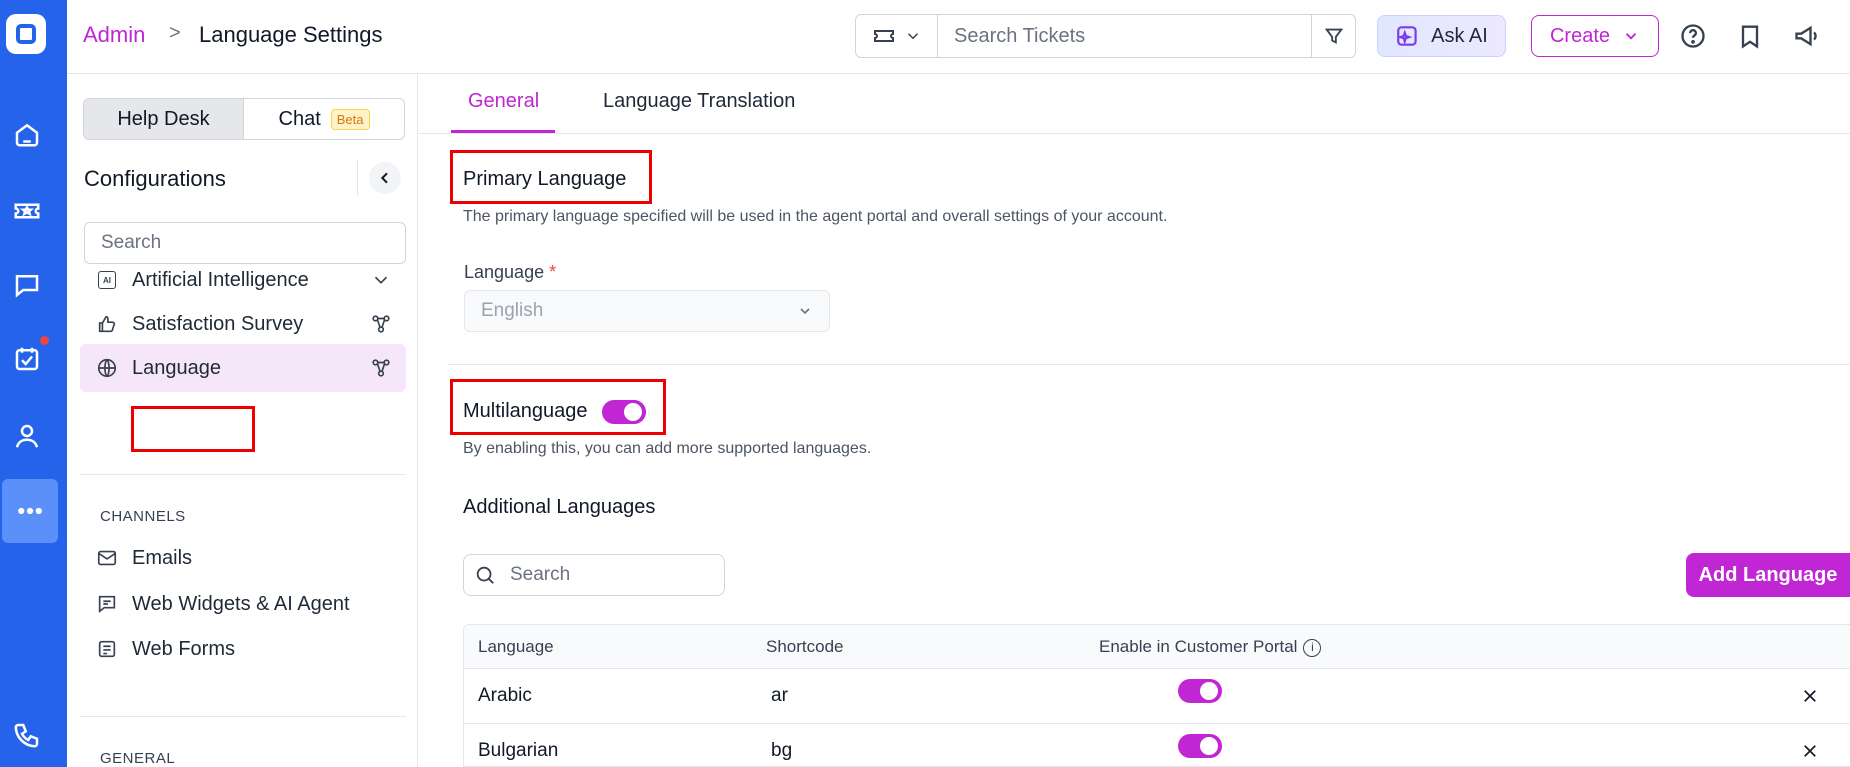 This screenshot has height=767, width=1850. I want to click on tab-bar: General Language Translation, so click(1134, 104).